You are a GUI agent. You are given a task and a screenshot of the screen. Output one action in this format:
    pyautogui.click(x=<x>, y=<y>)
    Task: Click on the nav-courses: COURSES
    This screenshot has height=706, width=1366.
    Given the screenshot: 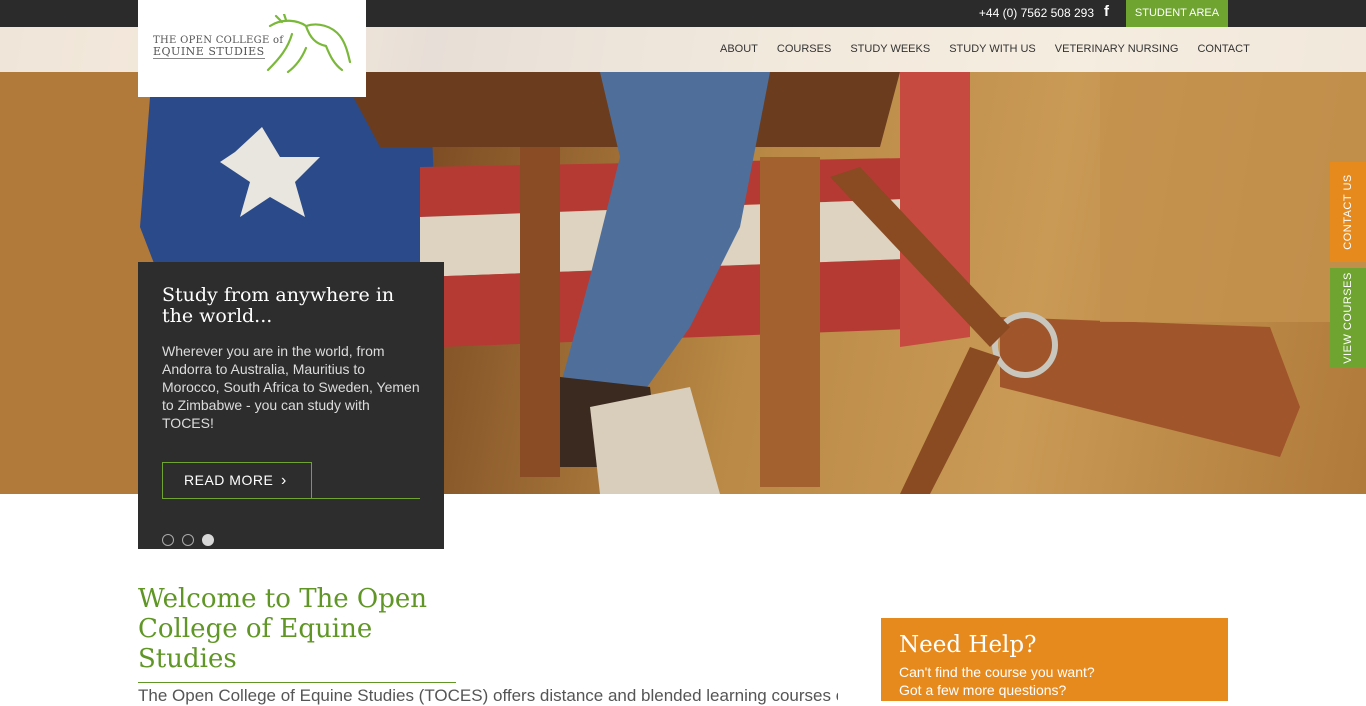 What is the action you would take?
    pyautogui.click(x=804, y=49)
    